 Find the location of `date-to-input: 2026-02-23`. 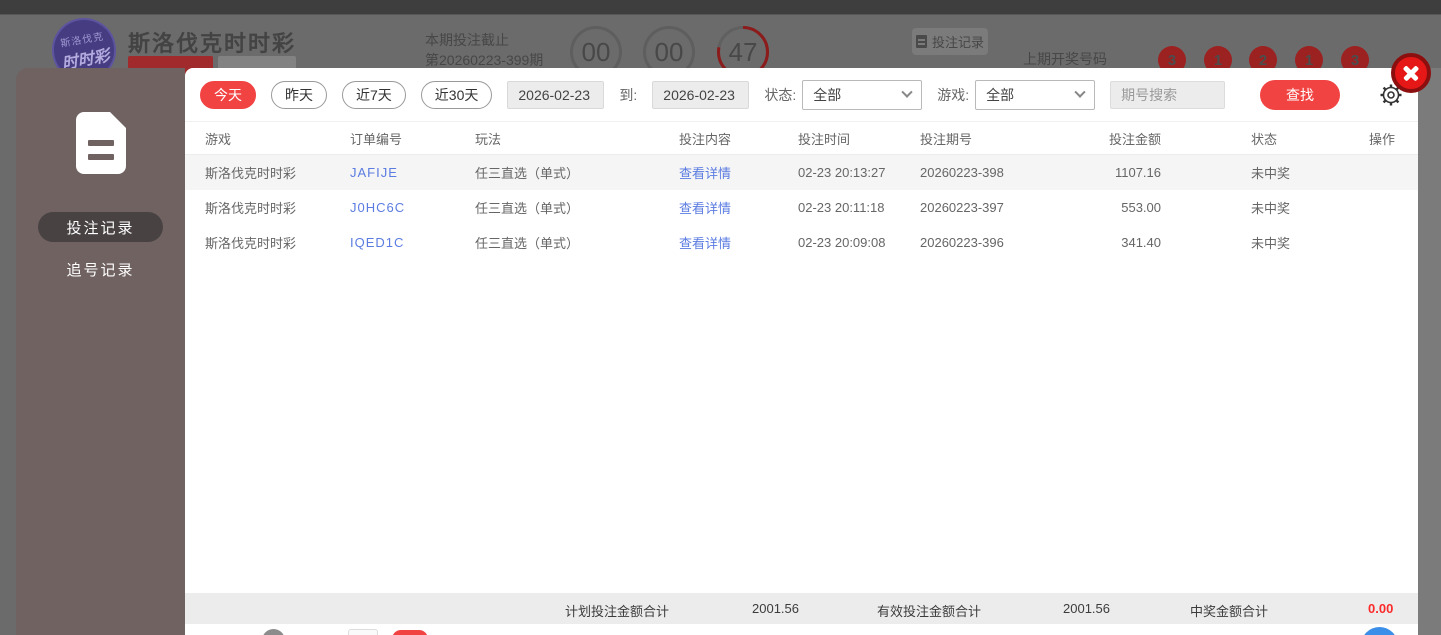

date-to-input: 2026-02-23 is located at coordinates (701, 94).